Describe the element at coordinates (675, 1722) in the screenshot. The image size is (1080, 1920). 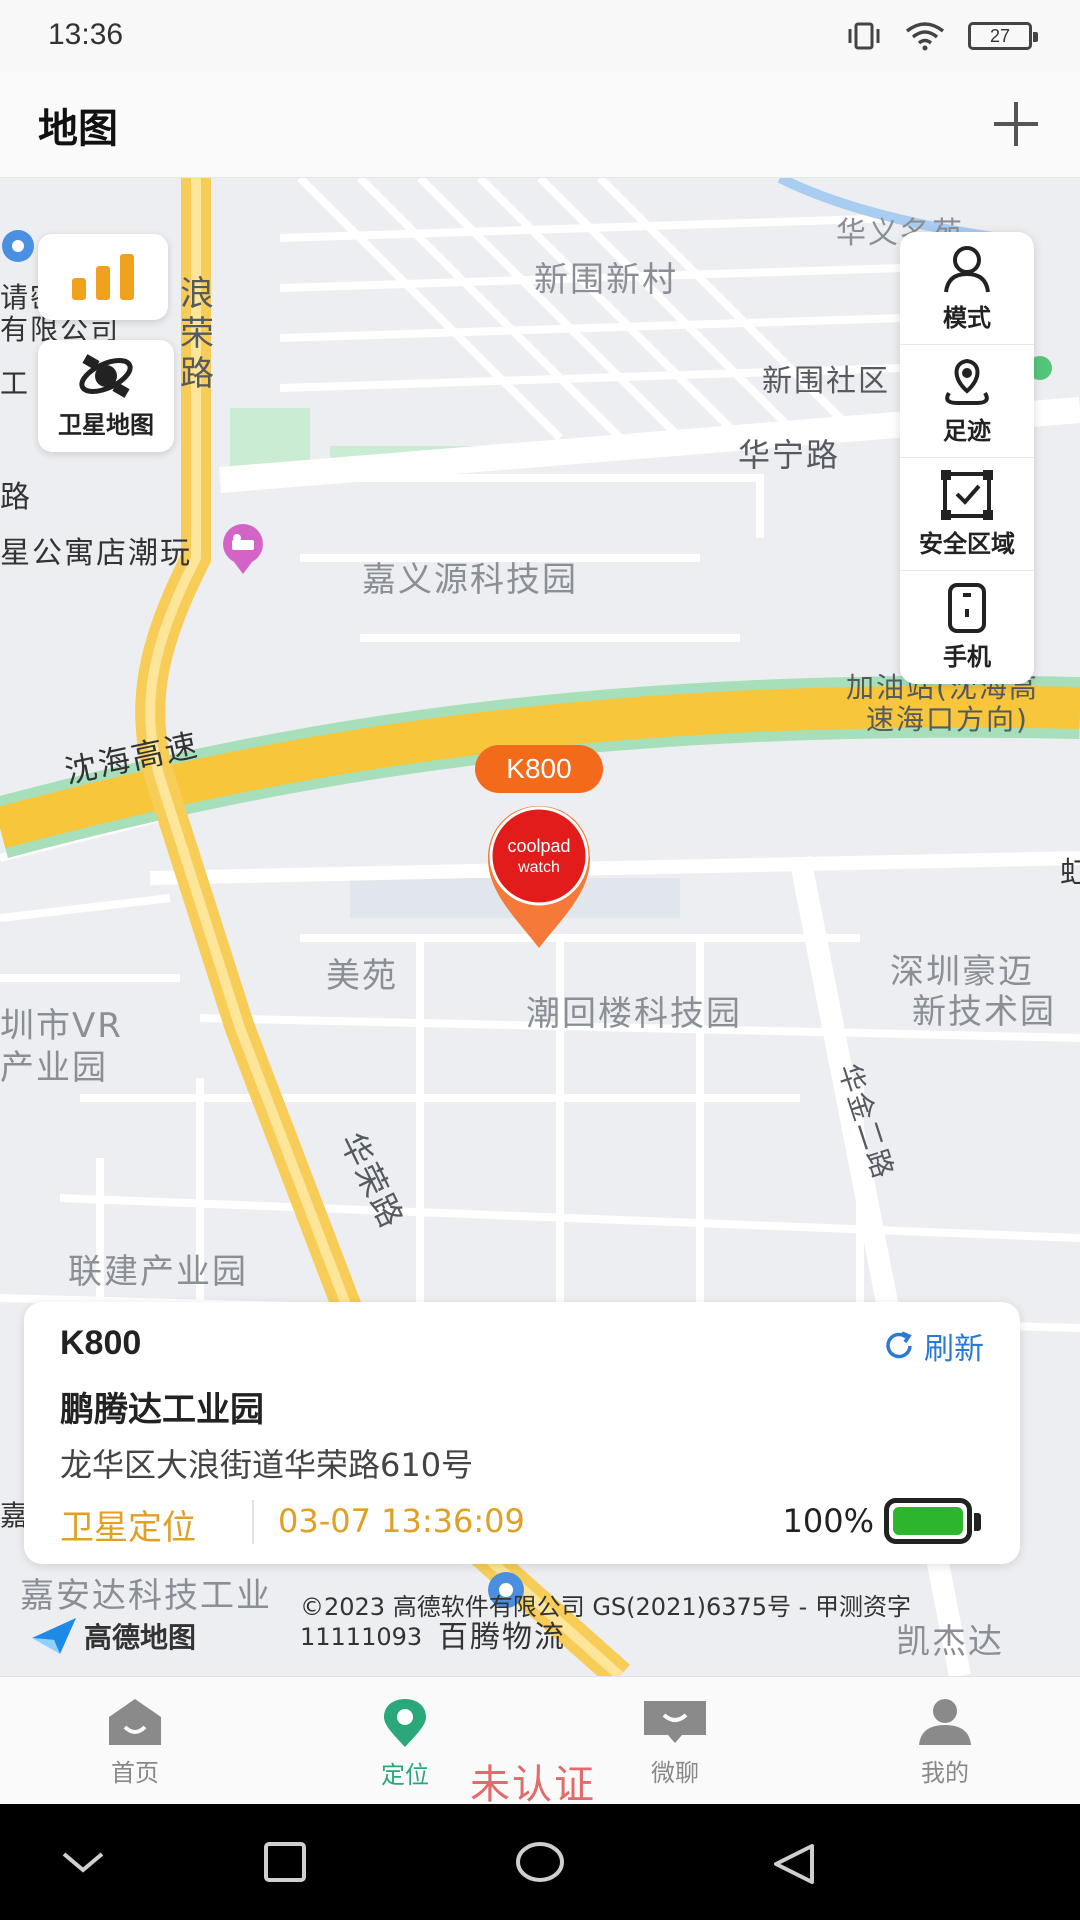
I see `chat-icon` at that location.